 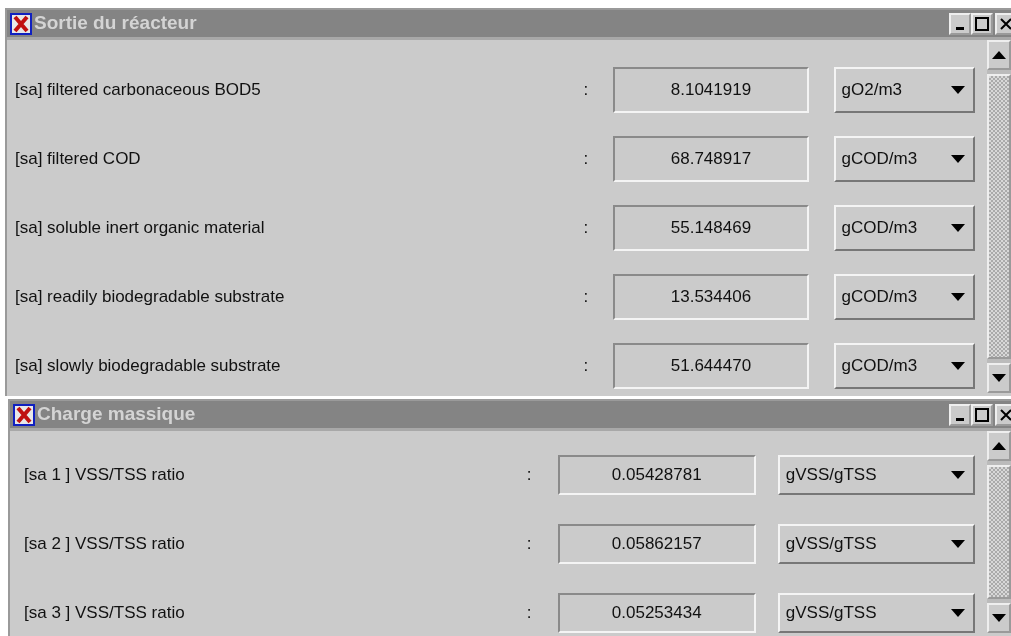 I want to click on window-title: Charge massique, so click(x=116, y=414).